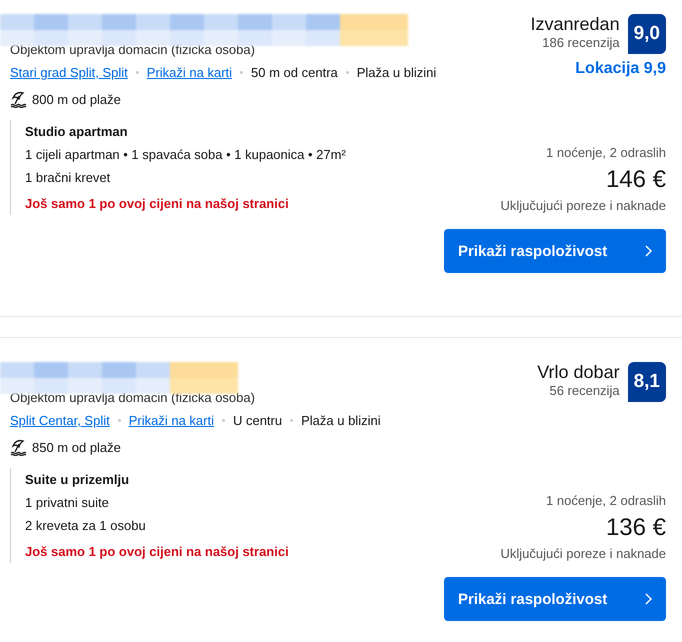 The image size is (682, 642). I want to click on location-link: Stari grad Split, Split, so click(69, 72).